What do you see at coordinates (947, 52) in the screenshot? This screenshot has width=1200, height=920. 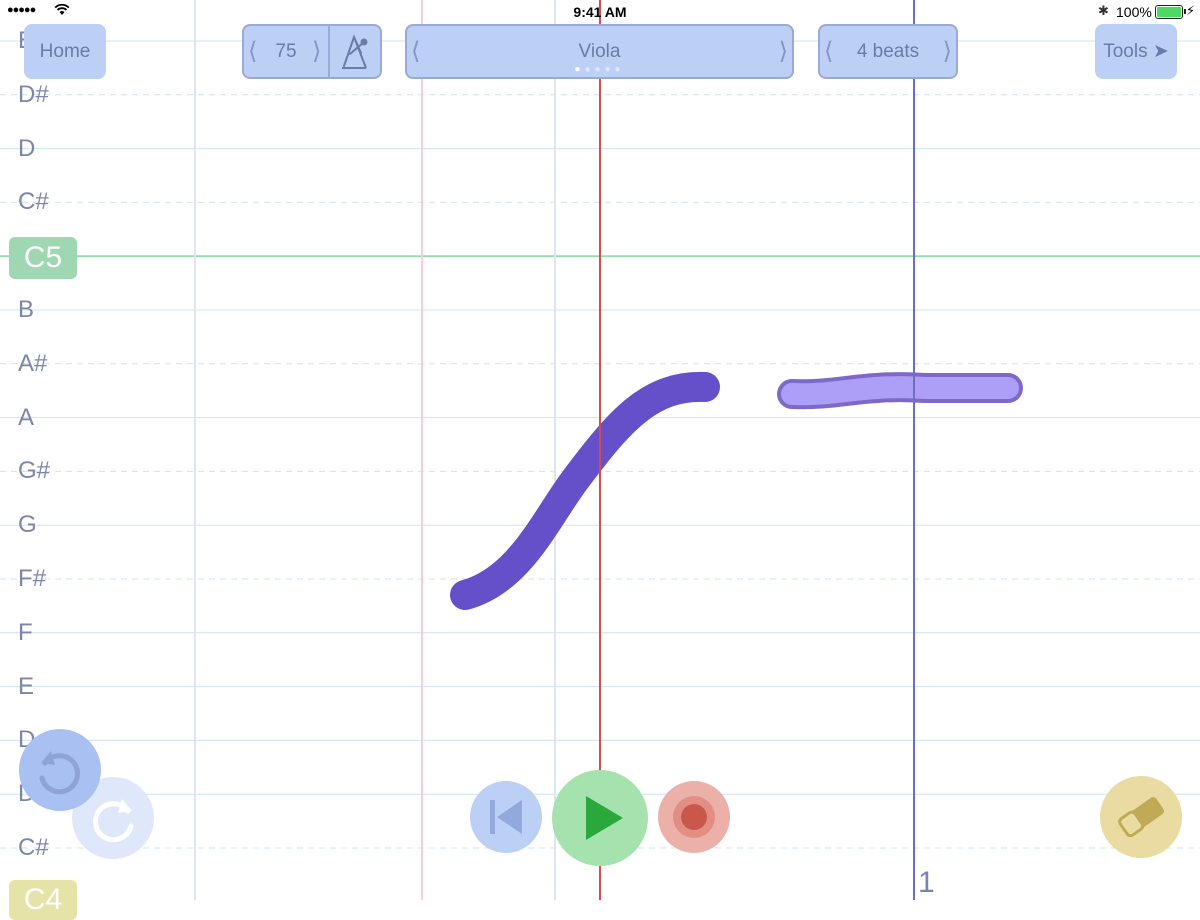 I see `beats-increase-icon: ⟩` at bounding box center [947, 52].